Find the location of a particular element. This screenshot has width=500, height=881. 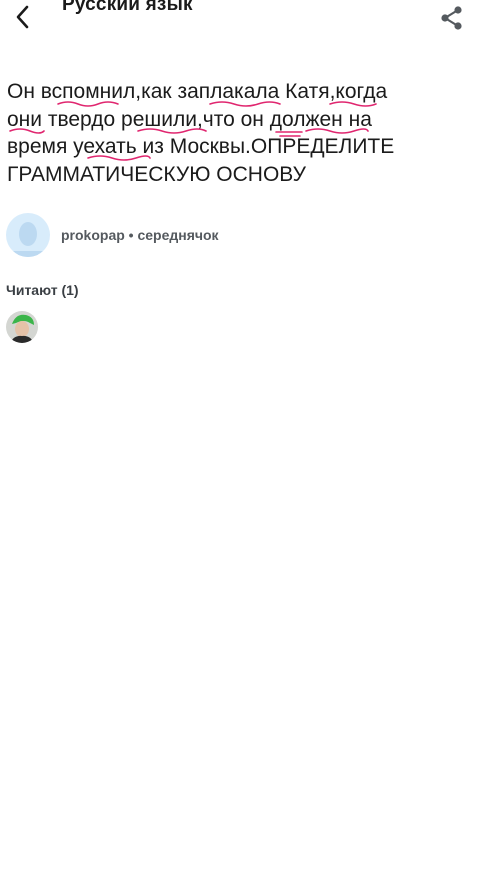

author-row: prokopap • середнячок is located at coordinates (246, 236).